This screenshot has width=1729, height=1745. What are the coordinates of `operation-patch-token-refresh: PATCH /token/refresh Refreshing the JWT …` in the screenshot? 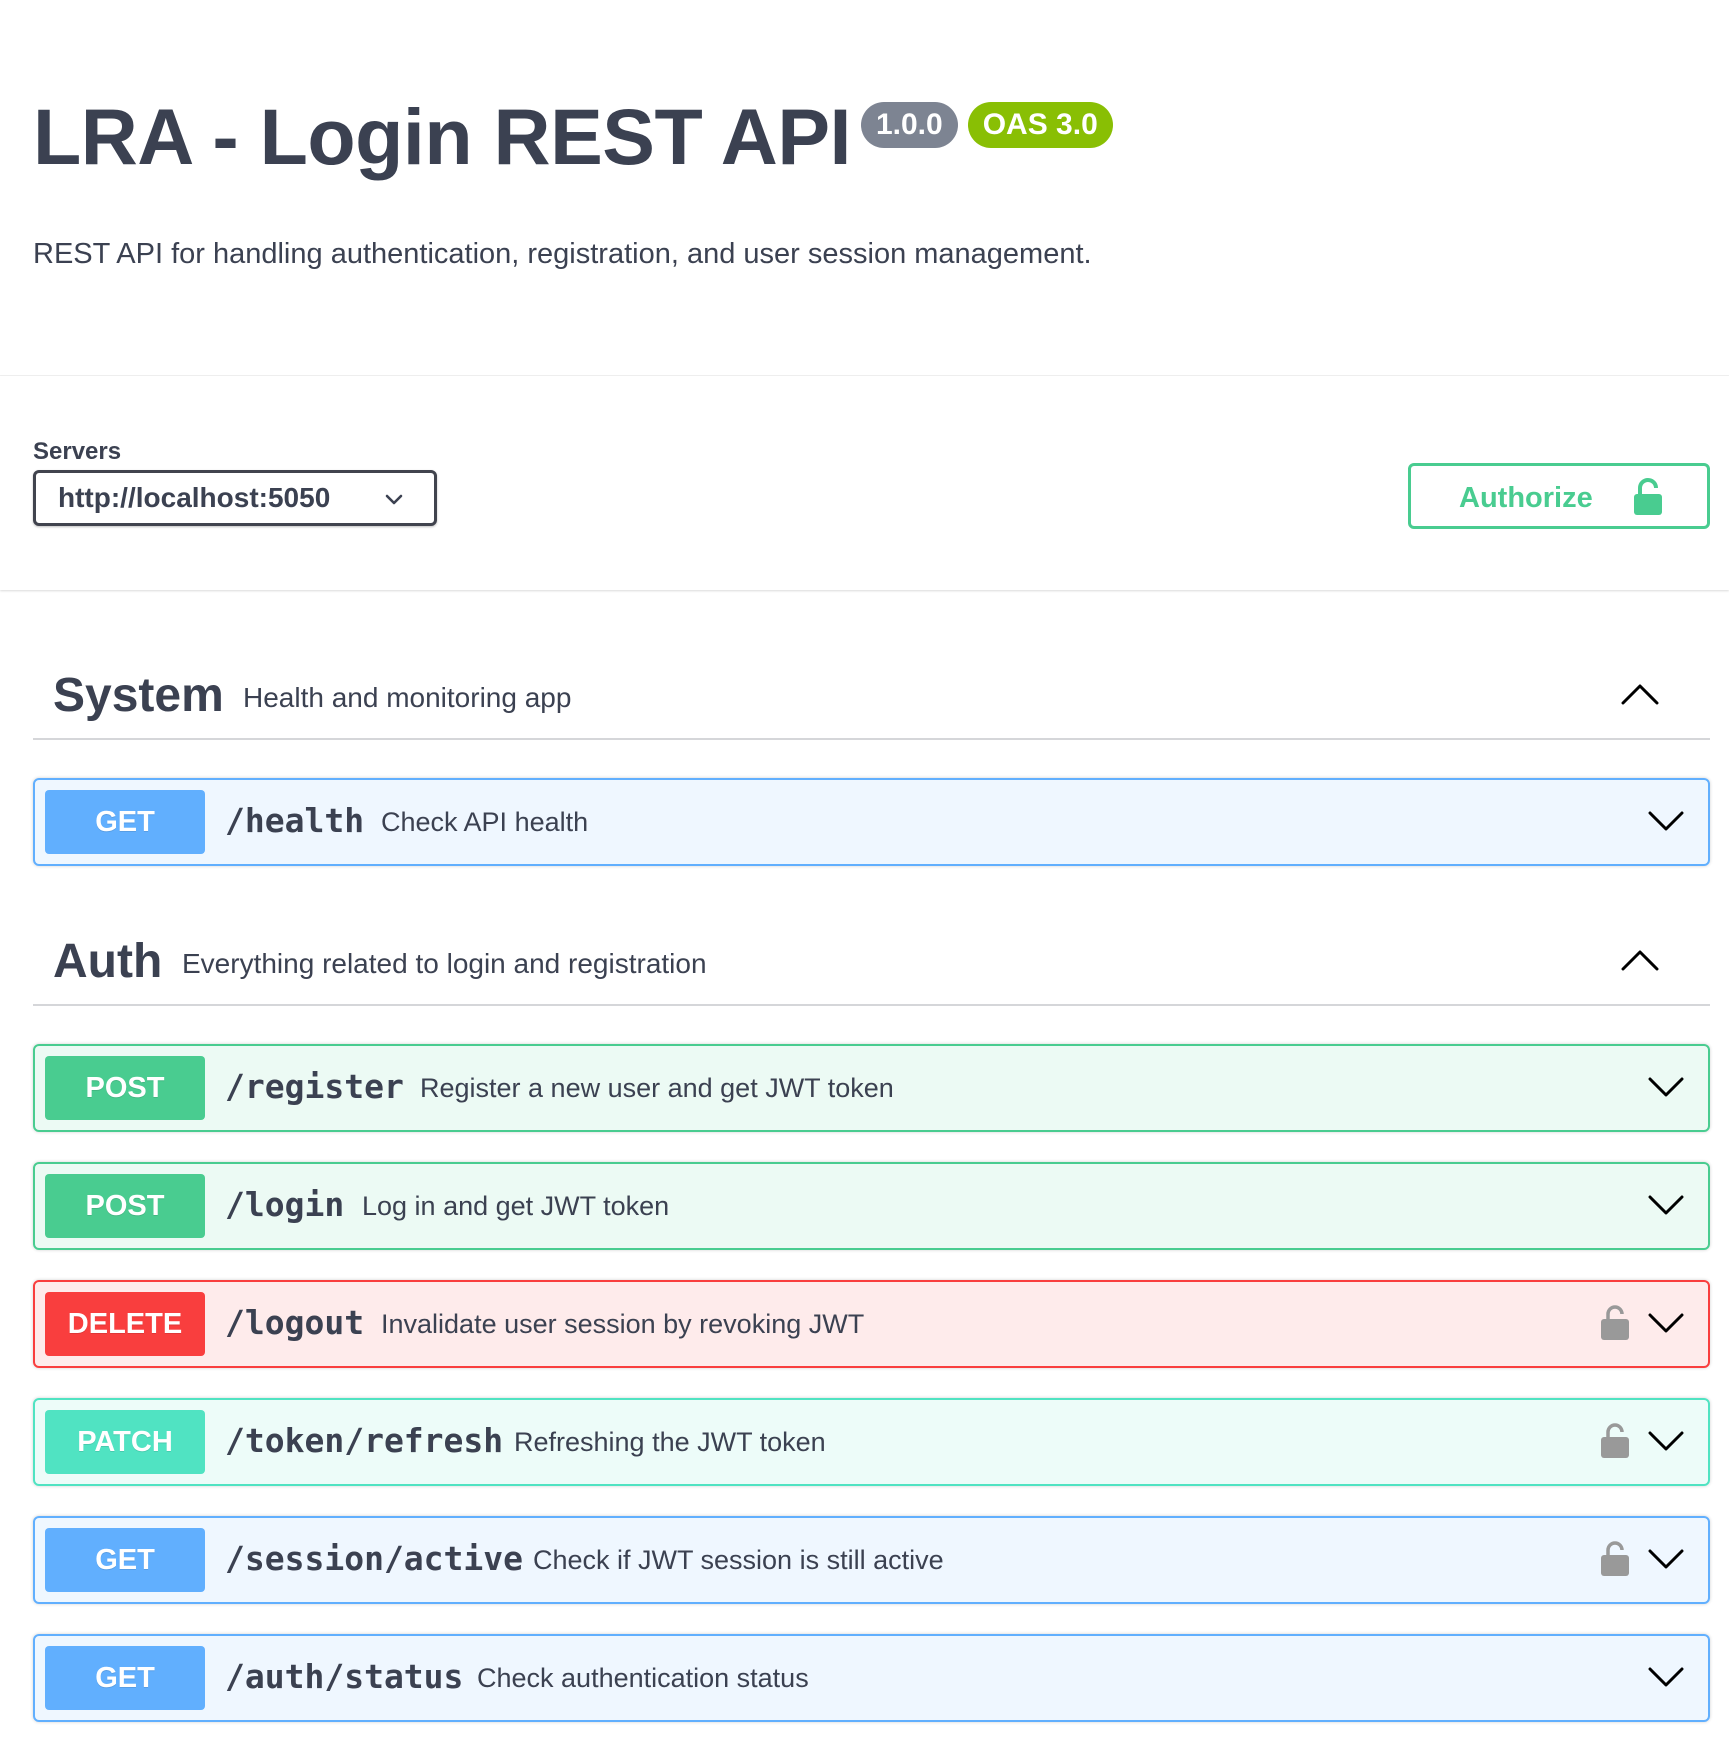 It's located at (871, 1442).